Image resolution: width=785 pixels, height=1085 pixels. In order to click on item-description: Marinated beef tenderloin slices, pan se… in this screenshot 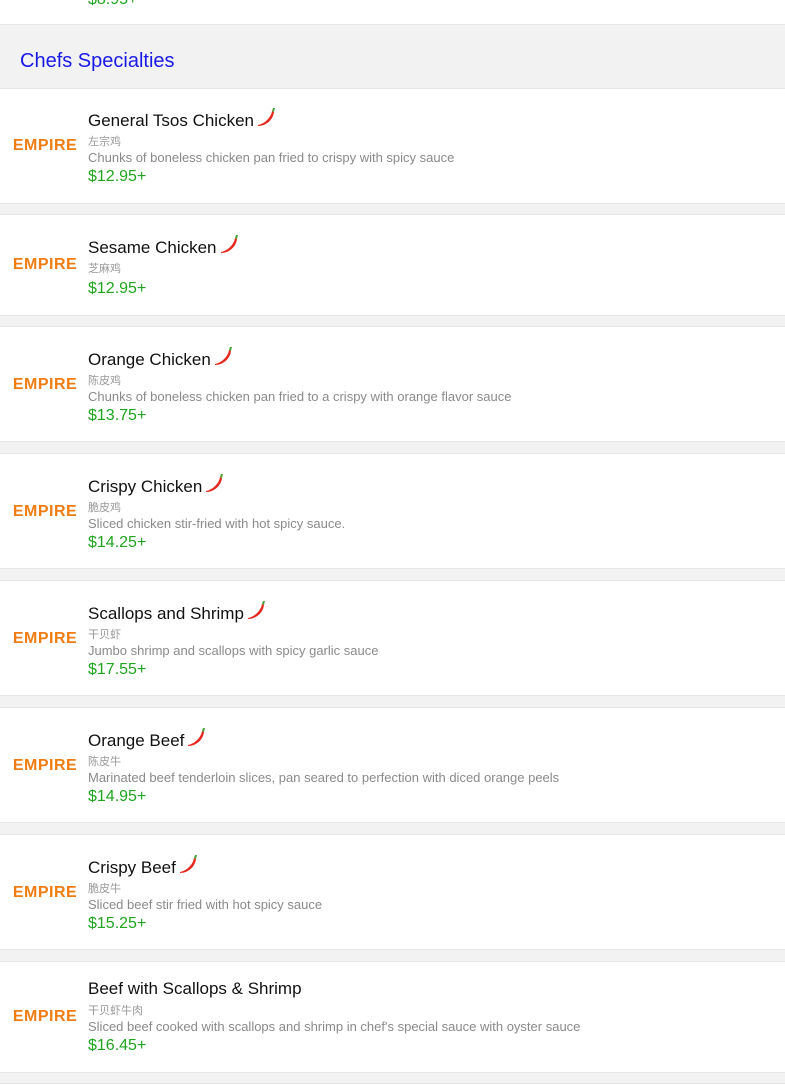, I will do `click(324, 777)`.